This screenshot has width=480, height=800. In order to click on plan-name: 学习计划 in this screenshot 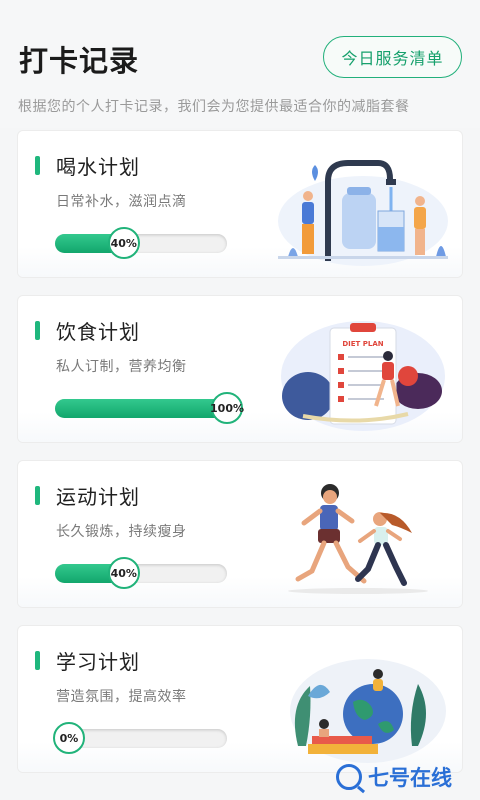, I will do `click(98, 662)`.